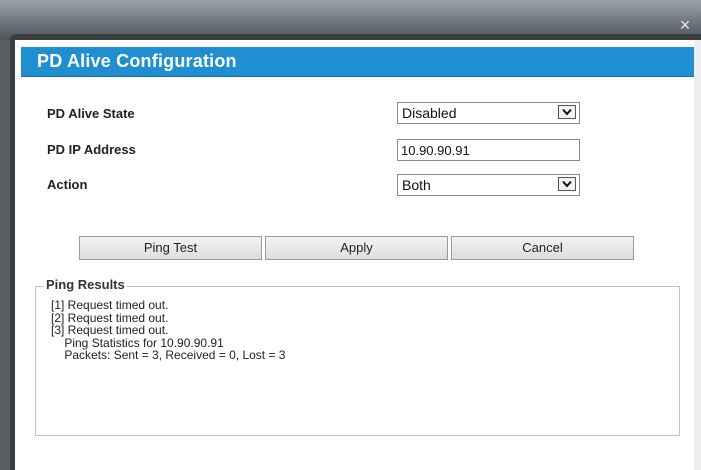 This screenshot has height=470, width=701. Describe the element at coordinates (91, 149) in the screenshot. I see `ip-address-label: PD IP Address` at that location.